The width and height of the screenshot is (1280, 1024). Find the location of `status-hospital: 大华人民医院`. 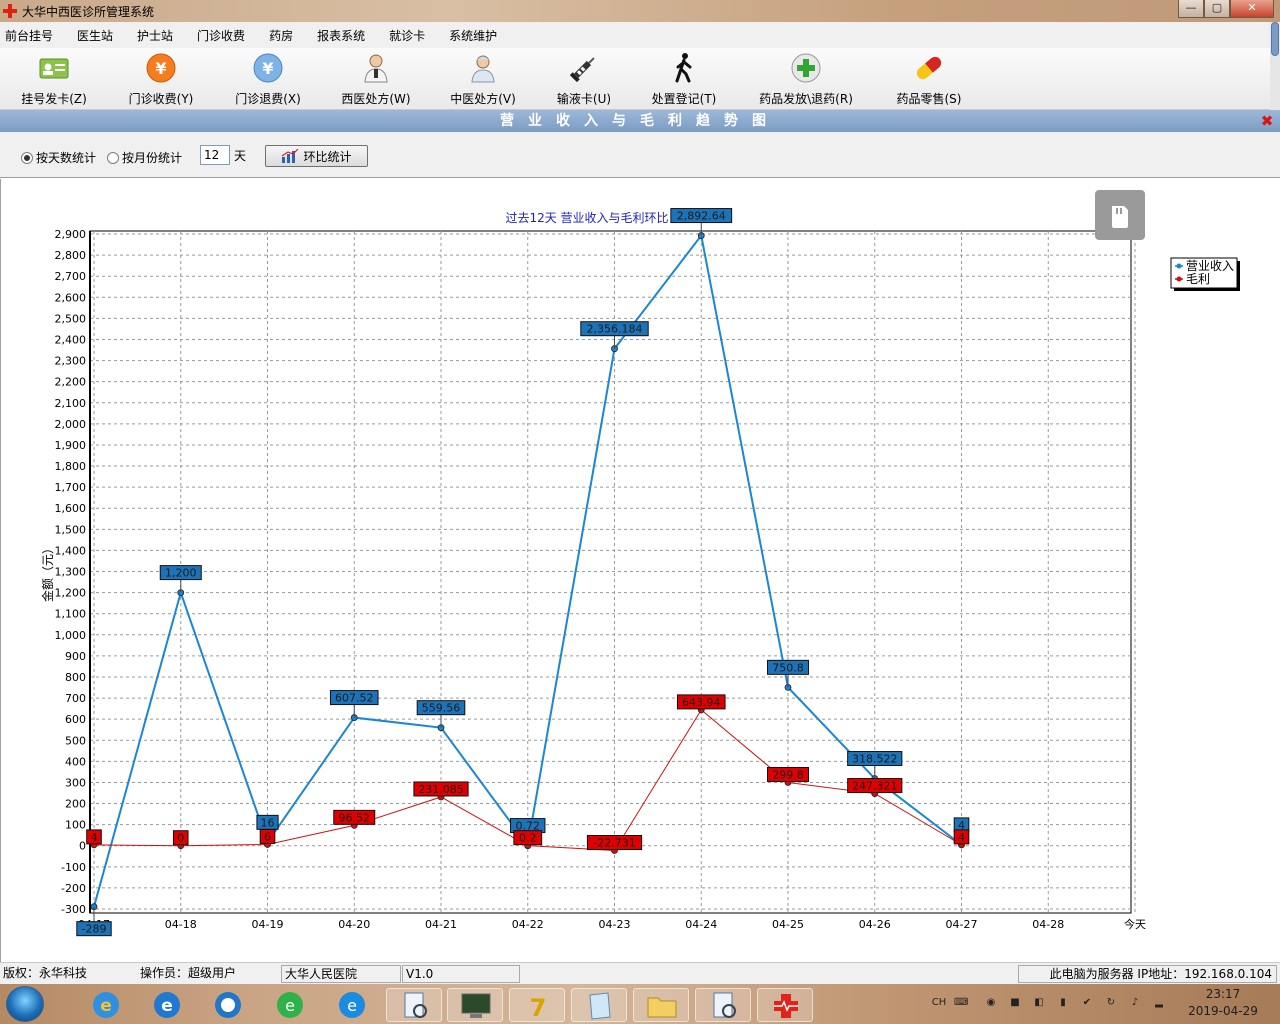

status-hospital: 大华人民医院 is located at coordinates (341, 974).